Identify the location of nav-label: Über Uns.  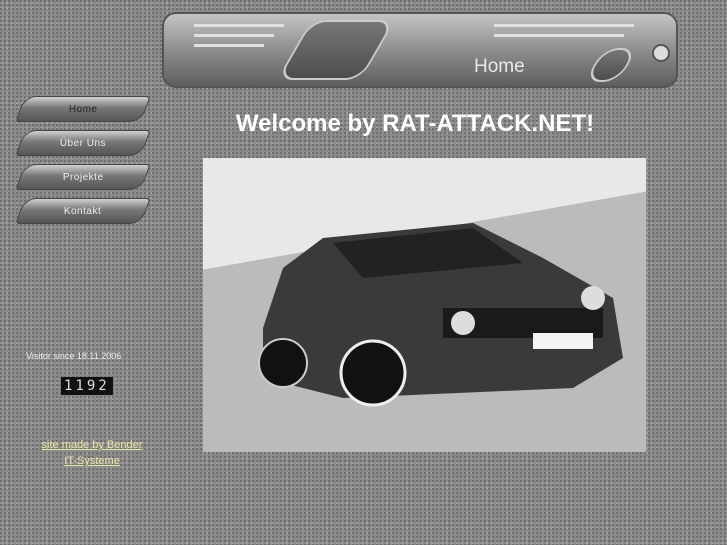
(83, 143).